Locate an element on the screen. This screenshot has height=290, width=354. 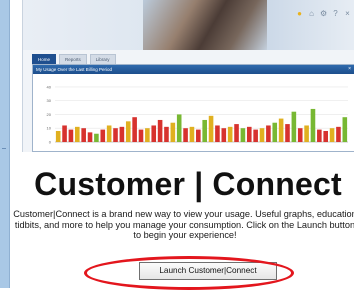
close-icon: × is located at coordinates (347, 14).